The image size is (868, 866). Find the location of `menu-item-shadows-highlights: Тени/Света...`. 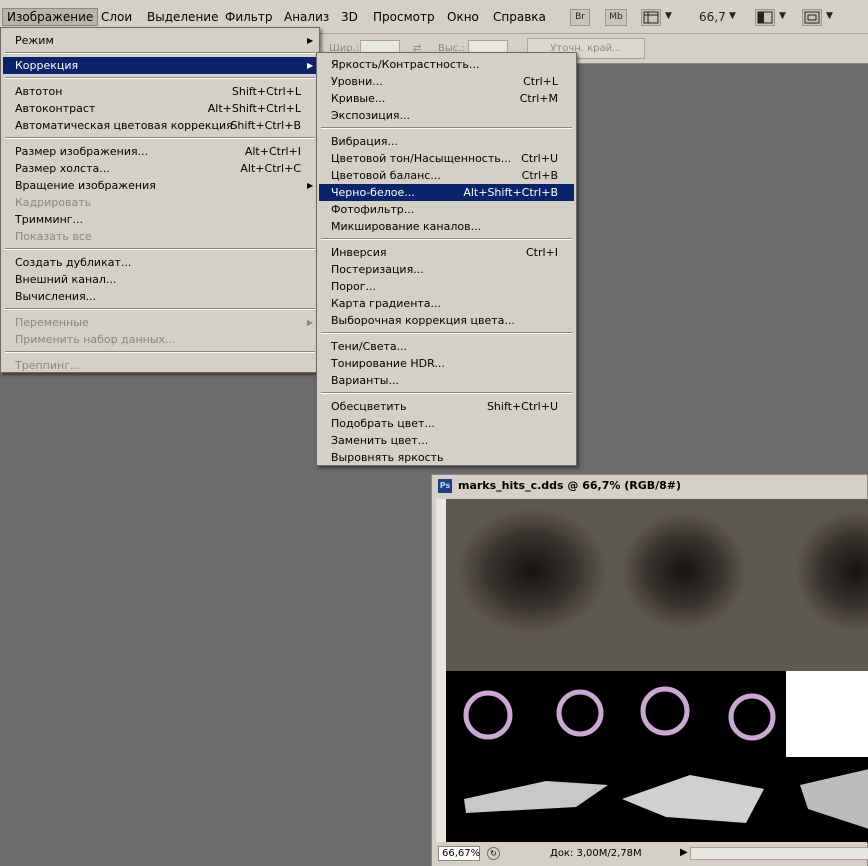

menu-item-shadows-highlights: Тени/Света... is located at coordinates (446, 346).